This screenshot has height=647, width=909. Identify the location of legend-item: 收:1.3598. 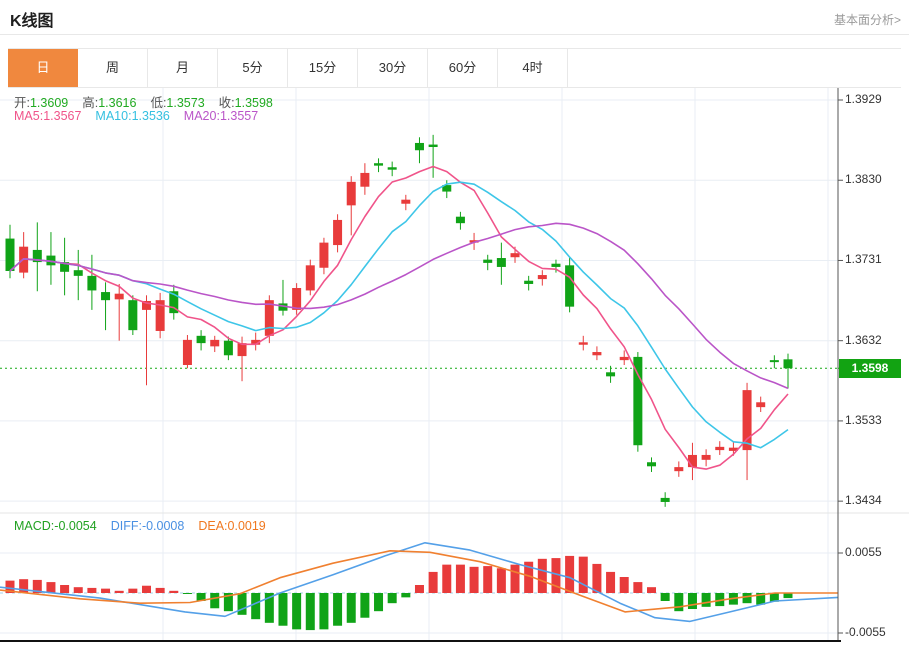
(245, 103).